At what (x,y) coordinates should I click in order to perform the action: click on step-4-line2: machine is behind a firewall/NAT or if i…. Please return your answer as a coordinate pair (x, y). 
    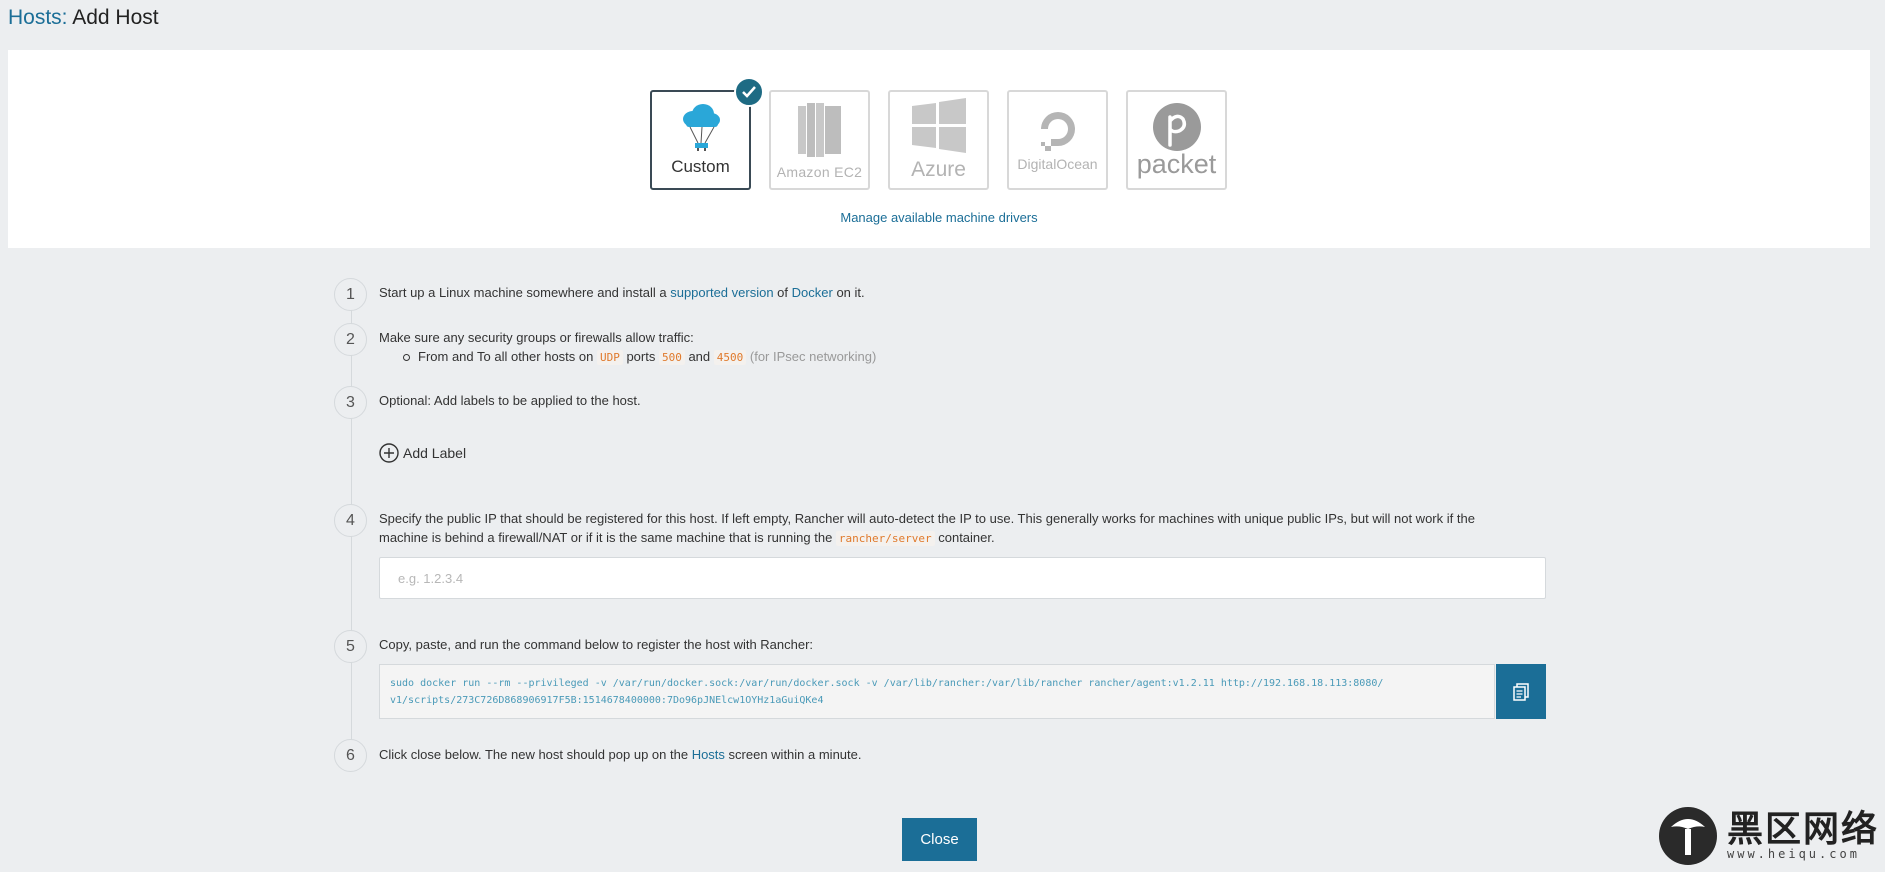
    Looking at the image, I should click on (964, 538).